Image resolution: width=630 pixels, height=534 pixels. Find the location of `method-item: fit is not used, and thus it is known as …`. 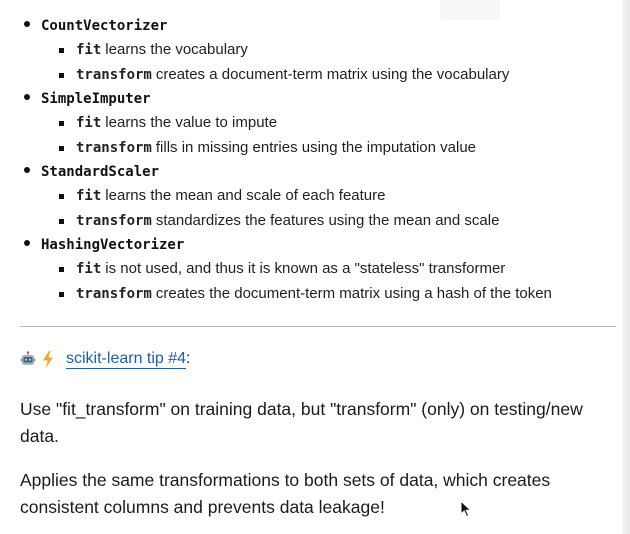

method-item: fit is not used, and thus it is known as … is located at coordinates (331, 269).